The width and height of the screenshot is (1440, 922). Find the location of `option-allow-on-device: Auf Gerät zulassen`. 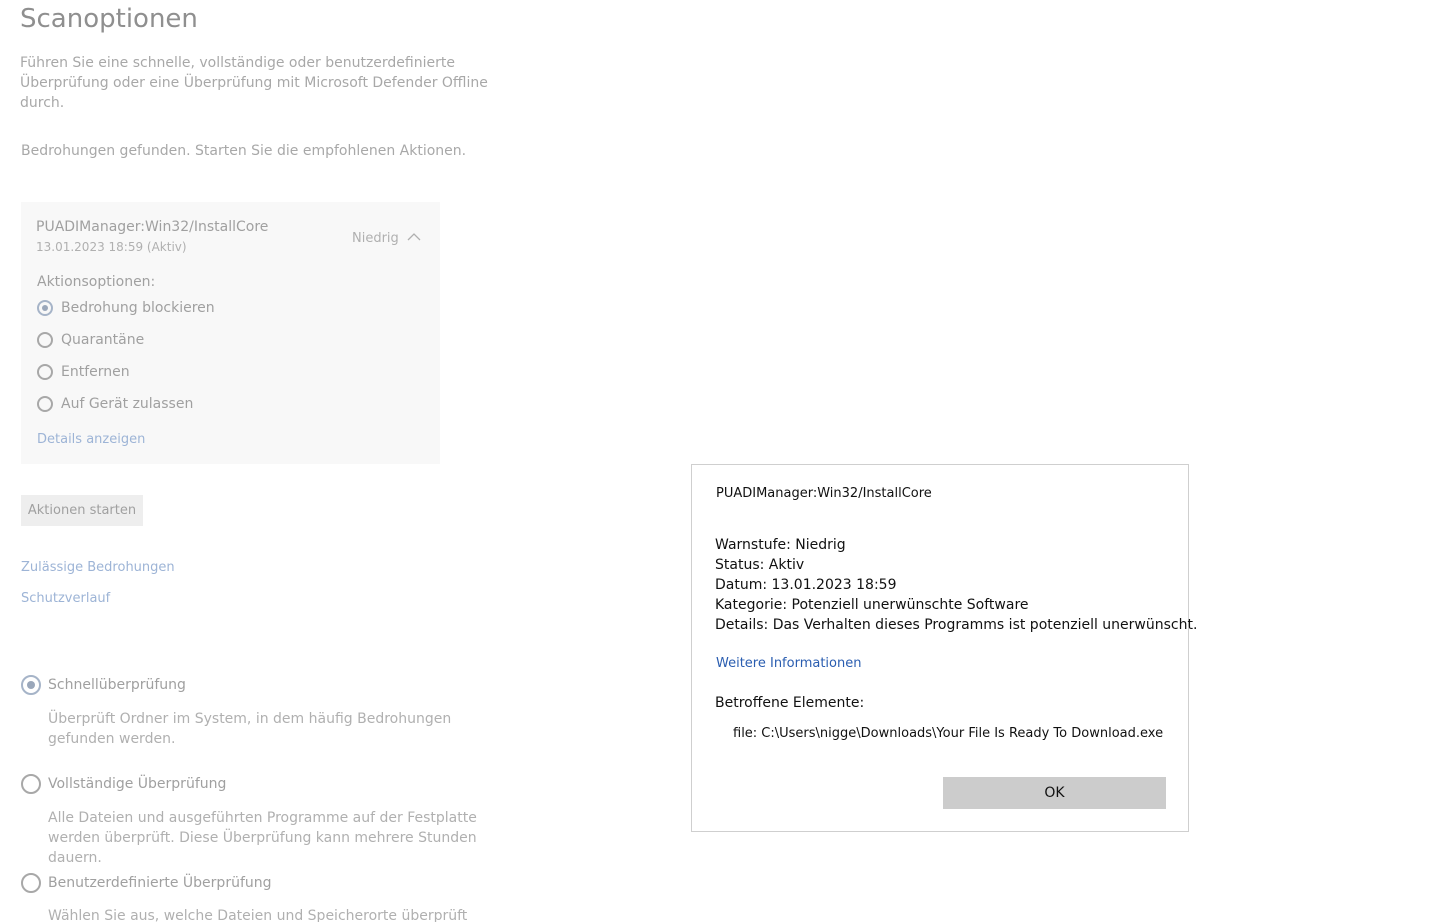

option-allow-on-device: Auf Gerät zulassen is located at coordinates (115, 404).